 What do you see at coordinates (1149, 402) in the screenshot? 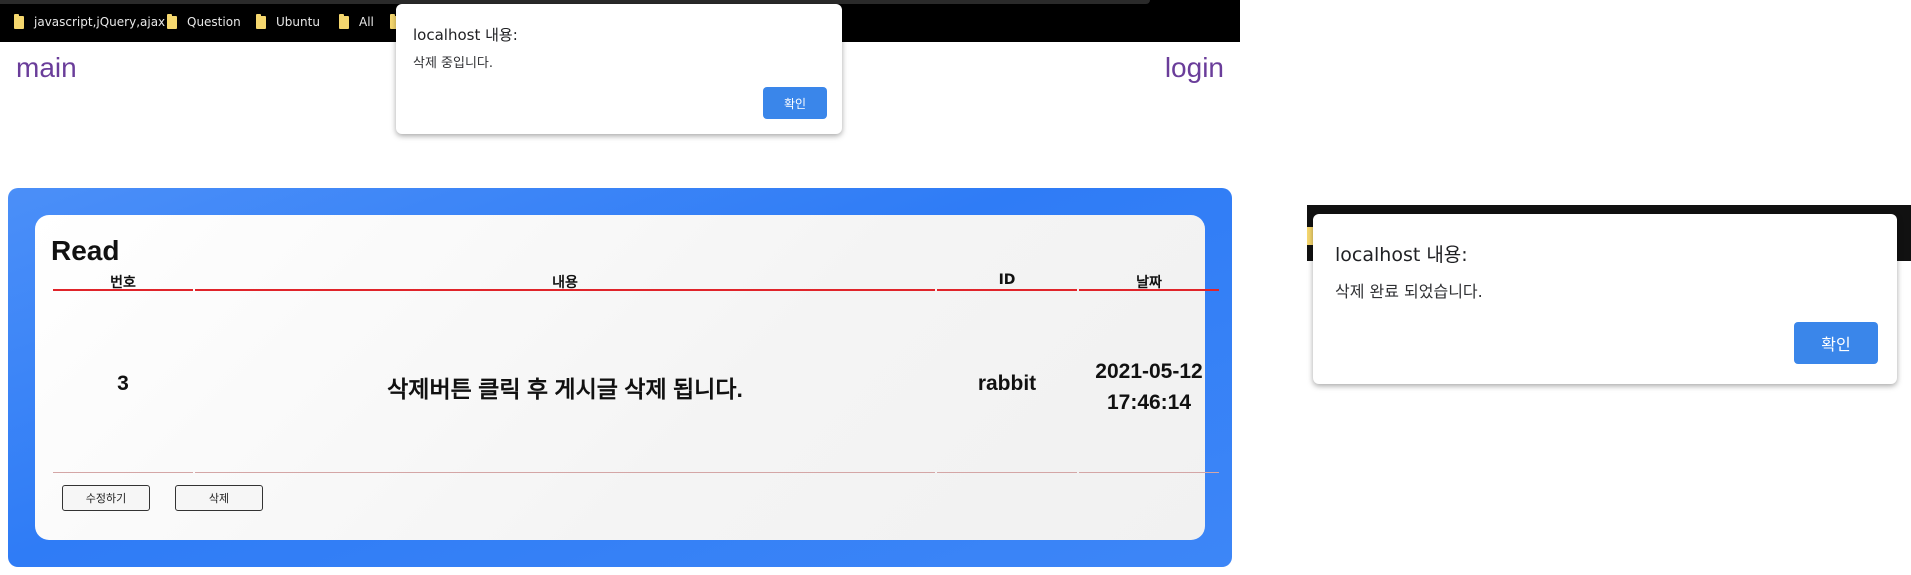
I see `post-date-time: 17:46:14` at bounding box center [1149, 402].